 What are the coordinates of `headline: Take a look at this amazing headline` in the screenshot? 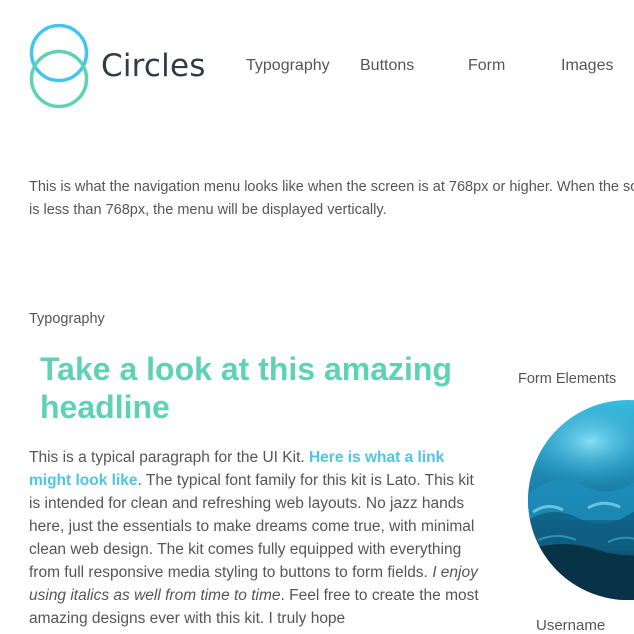 It's located at (246, 388).